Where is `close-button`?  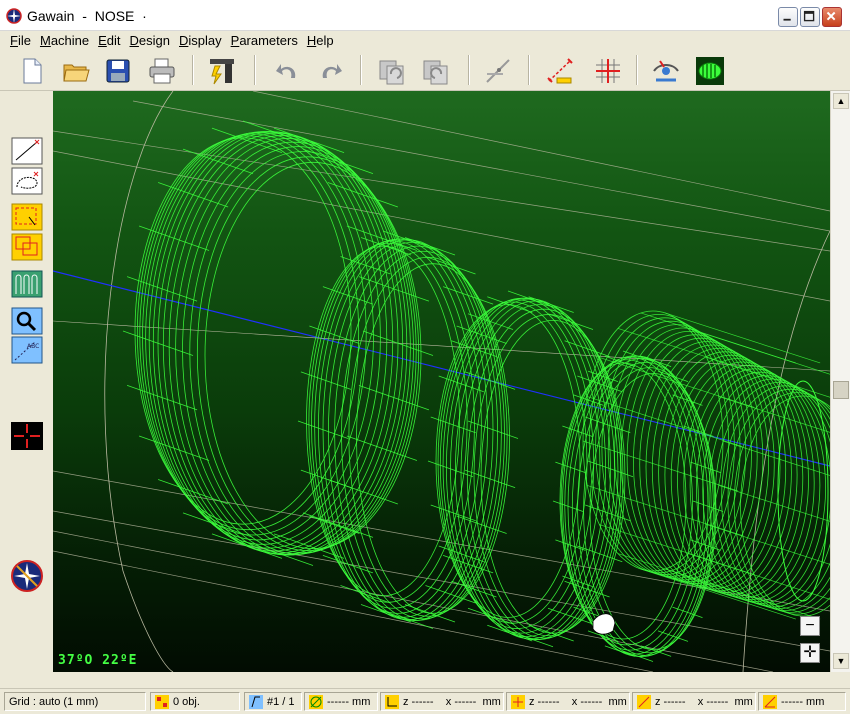 close-button is located at coordinates (832, 17).